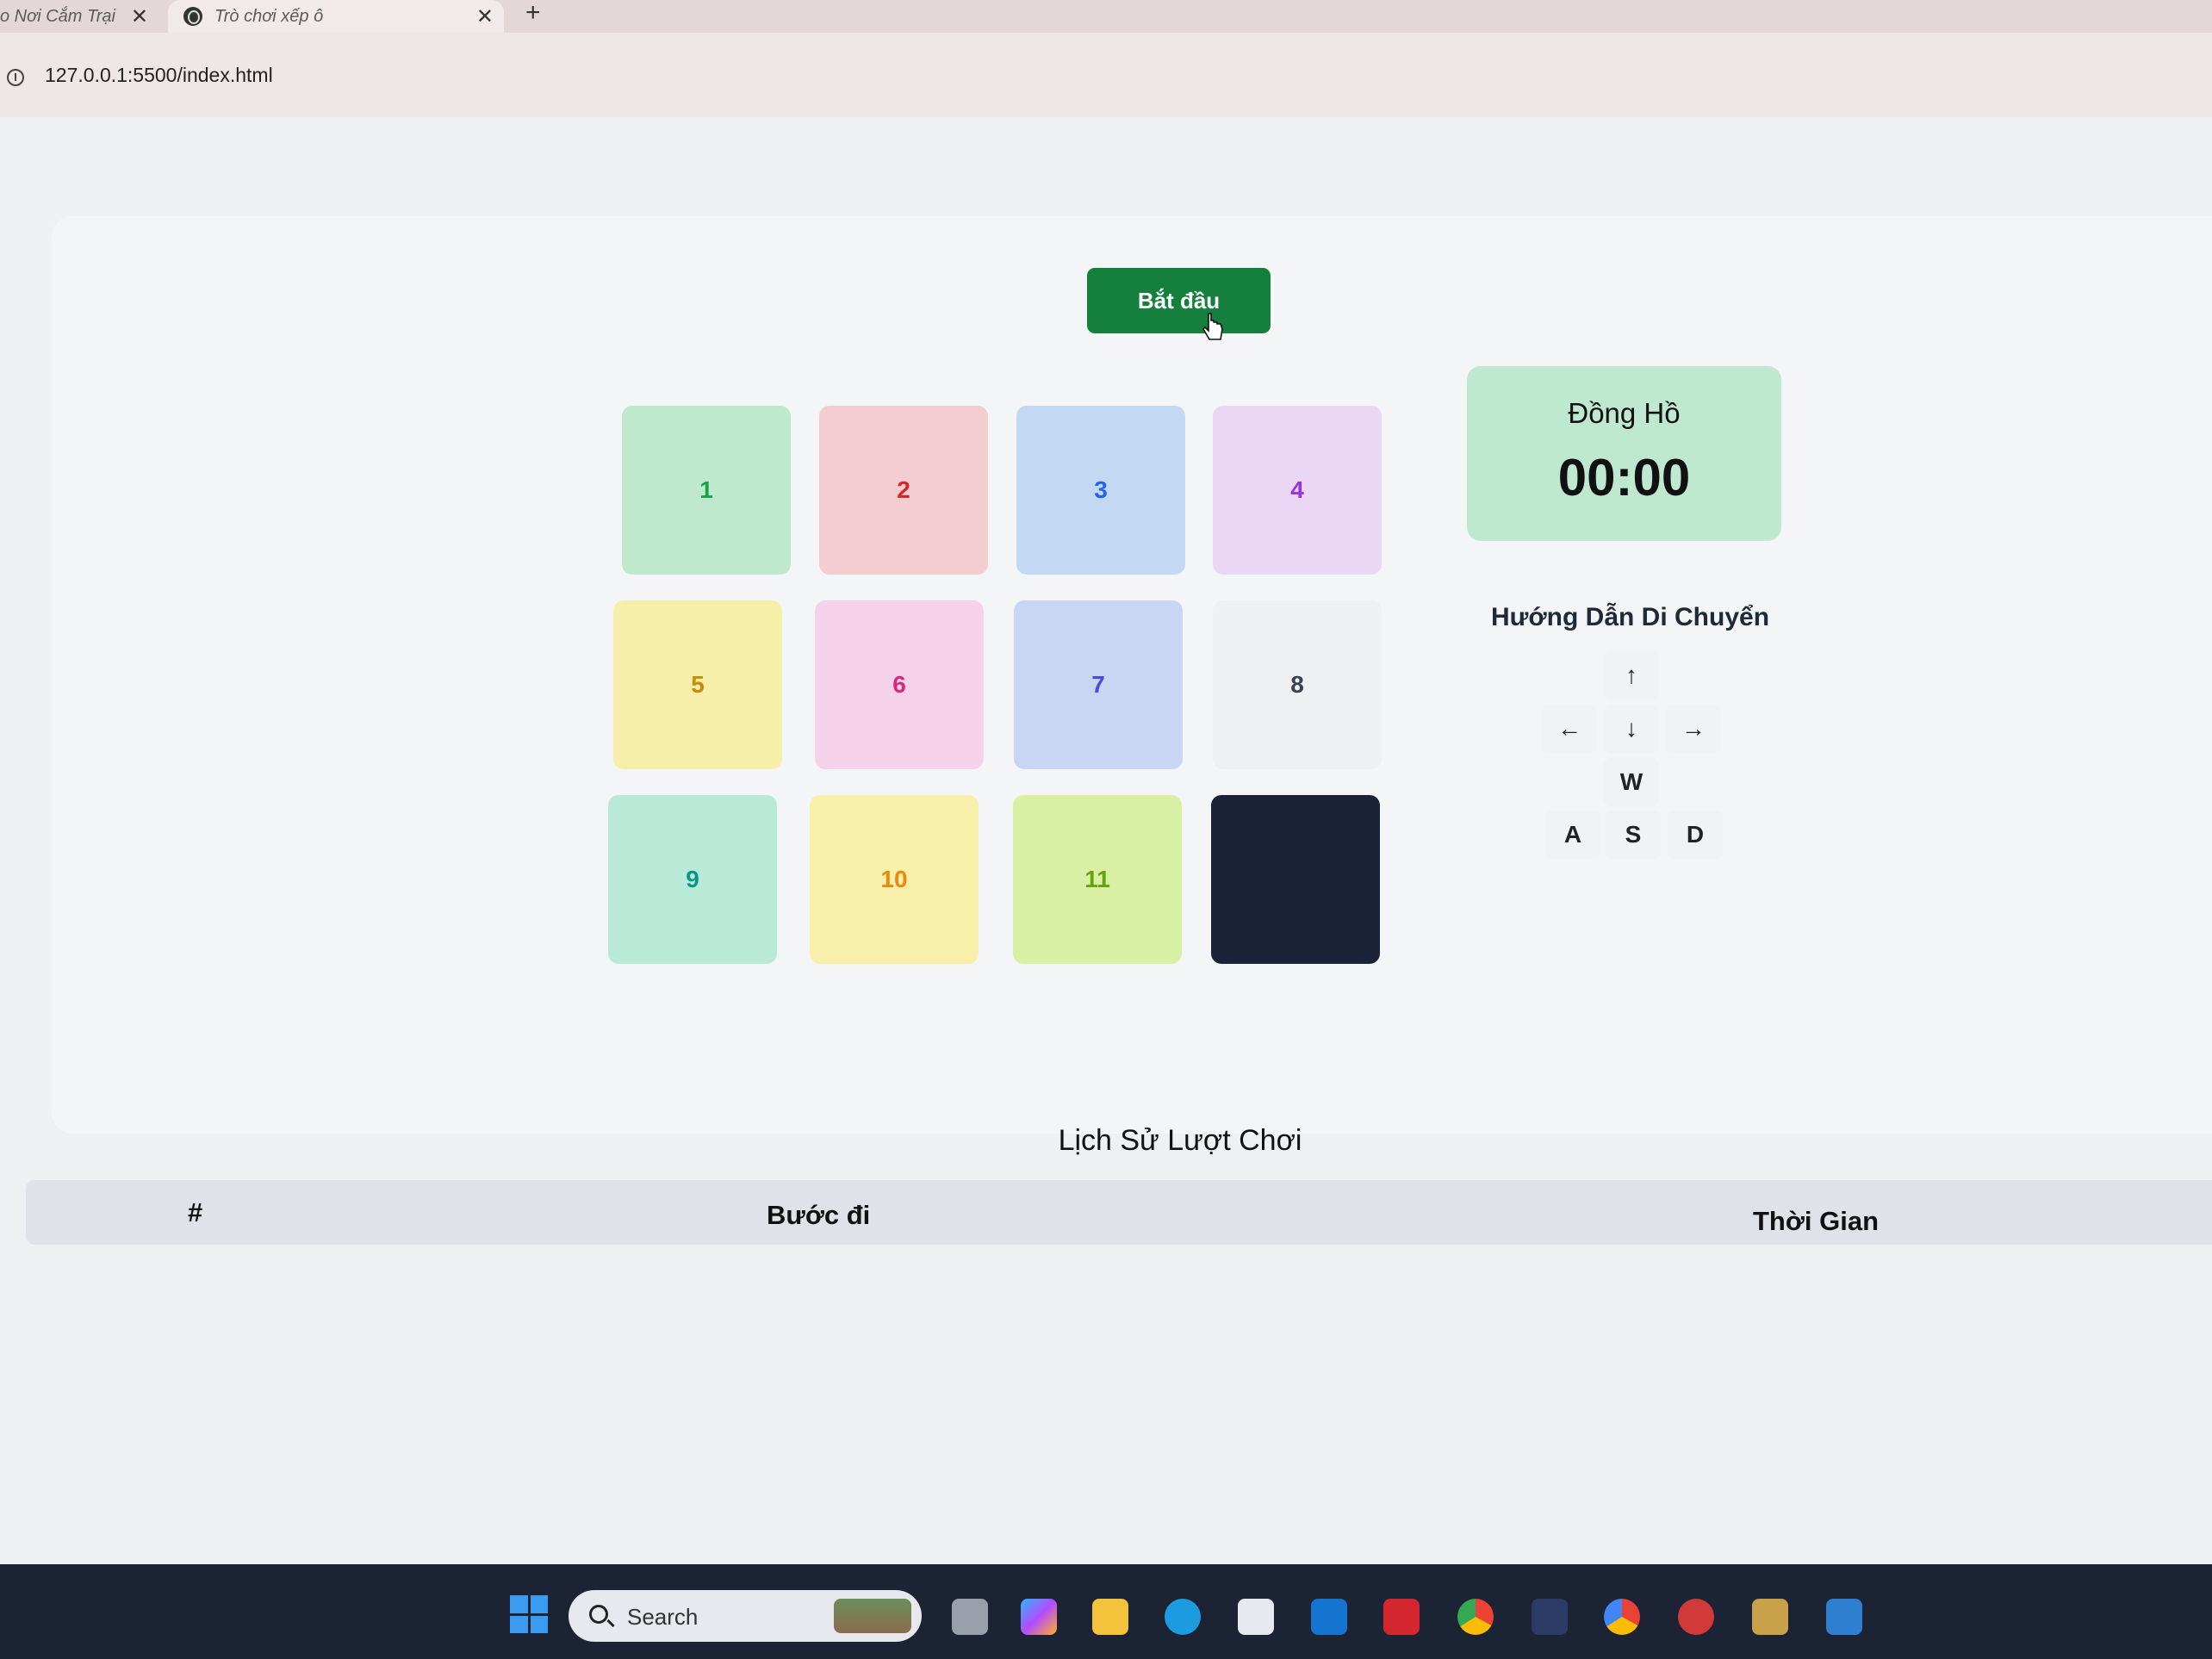 This screenshot has width=2212, height=1659. What do you see at coordinates (1696, 1617) in the screenshot?
I see `recorder-icon` at bounding box center [1696, 1617].